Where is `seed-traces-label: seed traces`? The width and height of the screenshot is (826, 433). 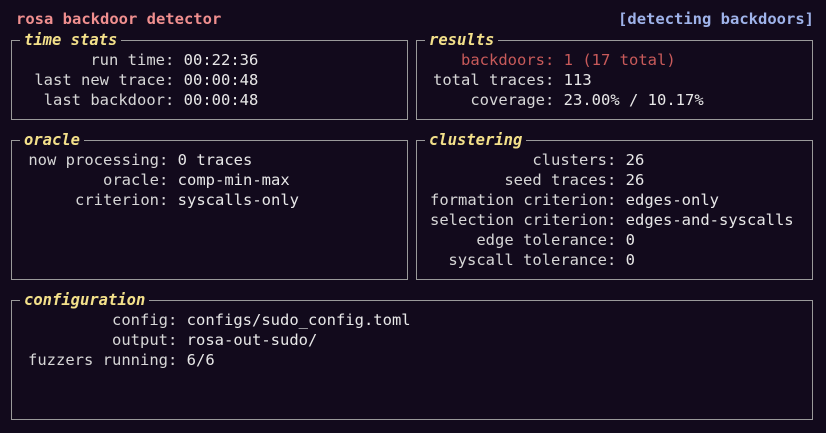 seed-traces-label: seed traces is located at coordinates (555, 180).